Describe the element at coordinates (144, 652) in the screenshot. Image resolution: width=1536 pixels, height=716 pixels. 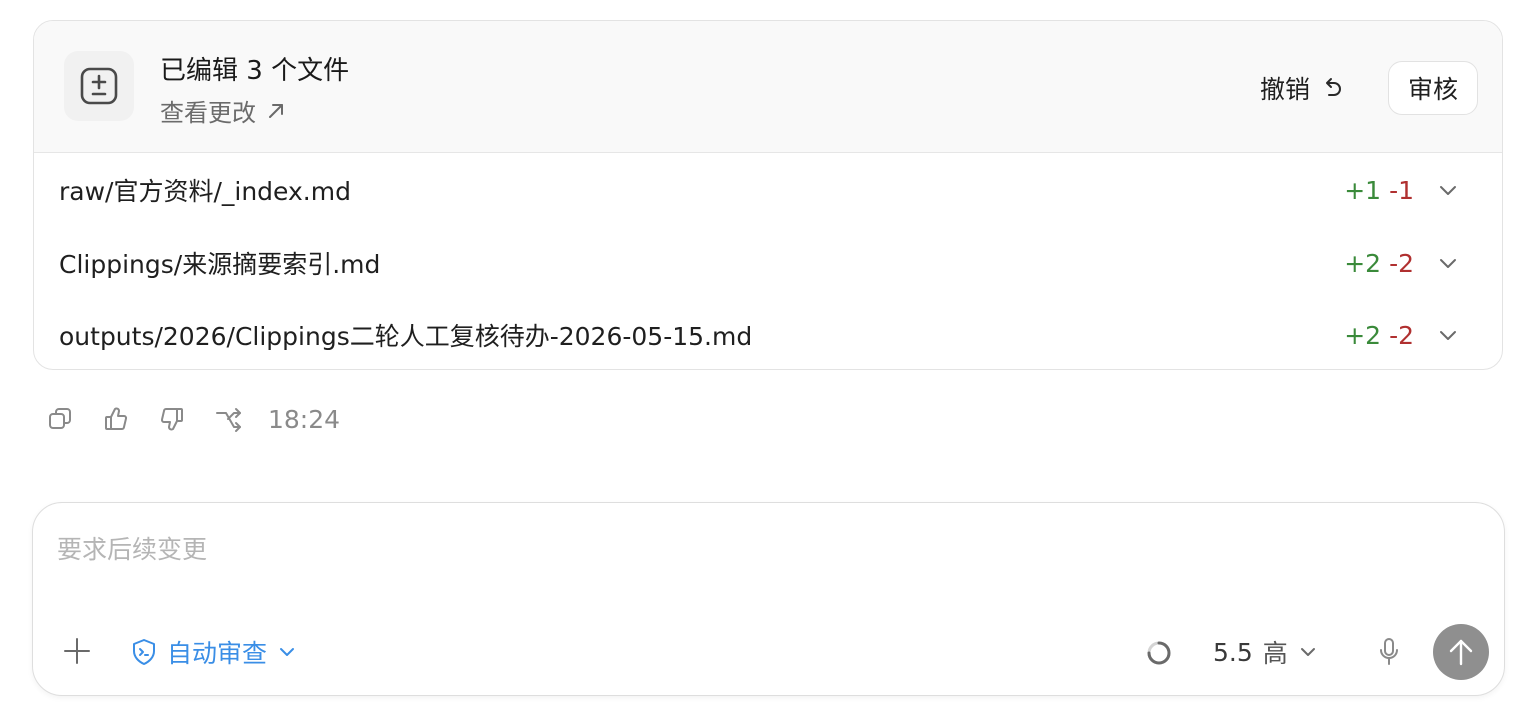
I see `shield-terminal-icon` at that location.